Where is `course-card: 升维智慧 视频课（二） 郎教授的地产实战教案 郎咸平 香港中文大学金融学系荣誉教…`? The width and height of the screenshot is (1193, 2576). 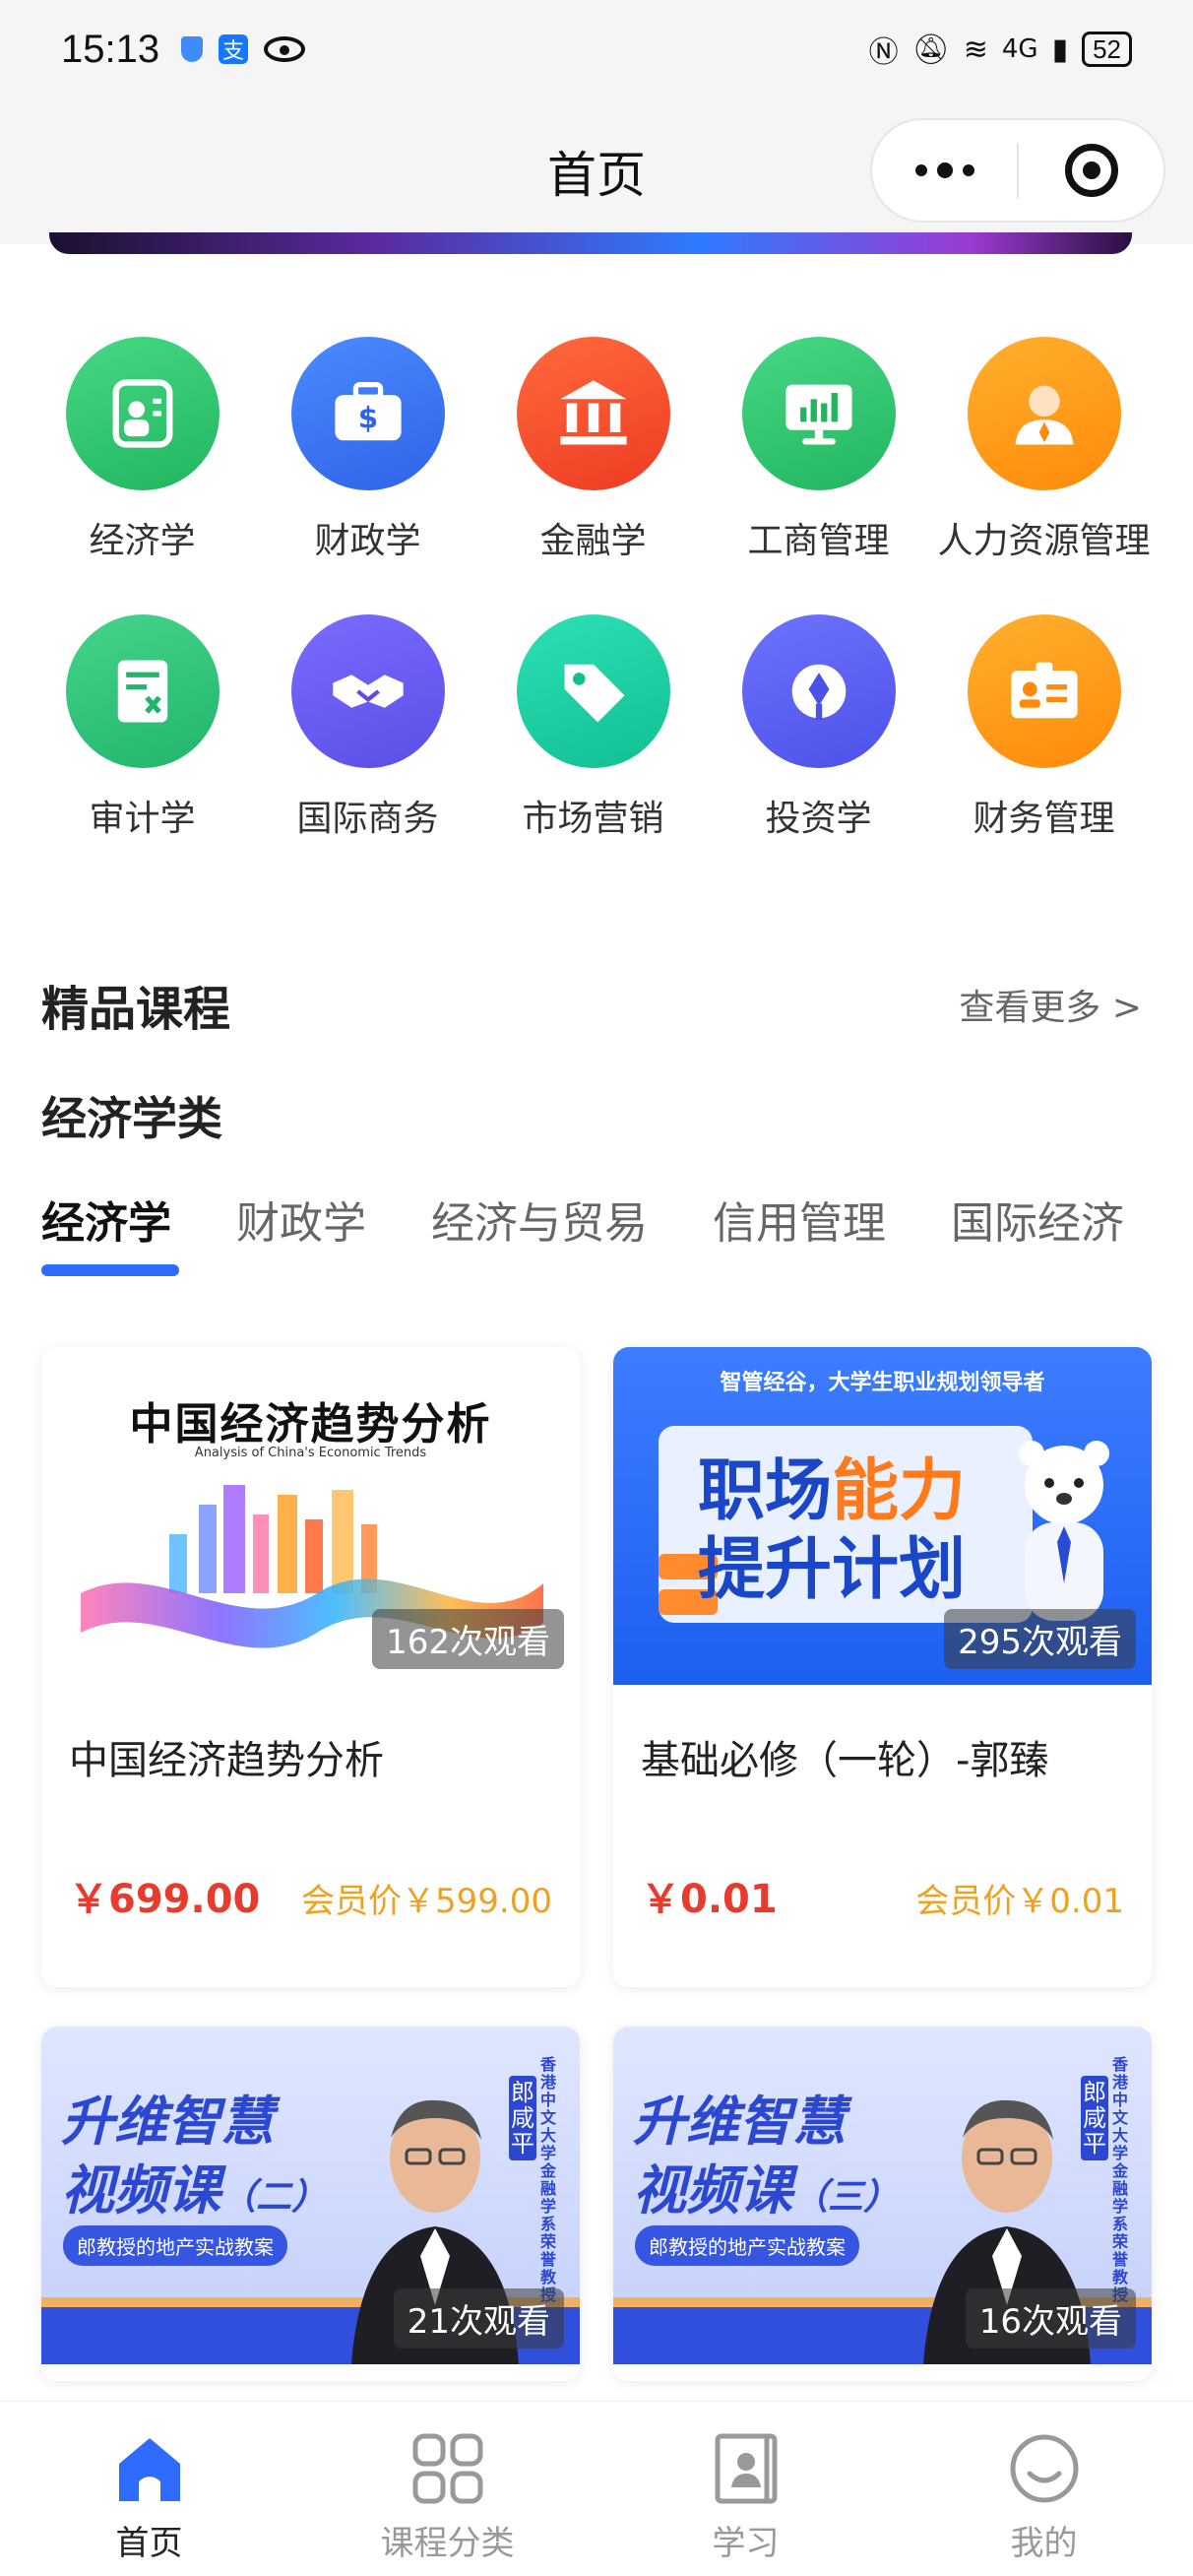
course-card: 升维智慧 视频课（二） 郎教授的地产实战教案 郎咸平 香港中文大学金融学系荣誉教… is located at coordinates (310, 2204).